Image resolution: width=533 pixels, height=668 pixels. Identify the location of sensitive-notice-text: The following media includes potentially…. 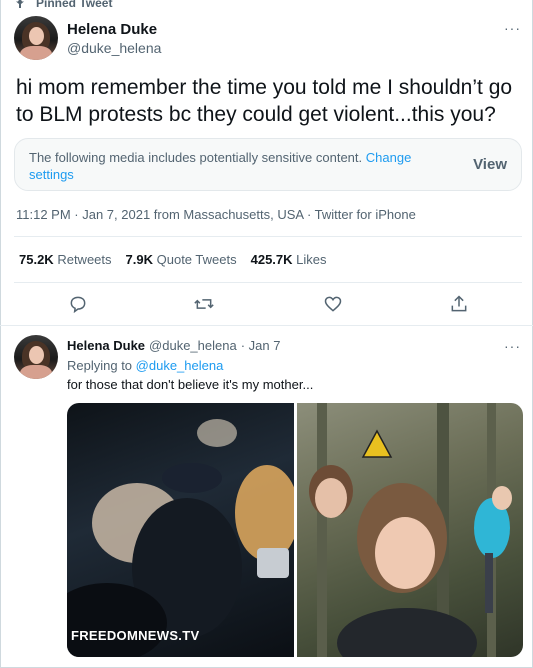
(196, 157).